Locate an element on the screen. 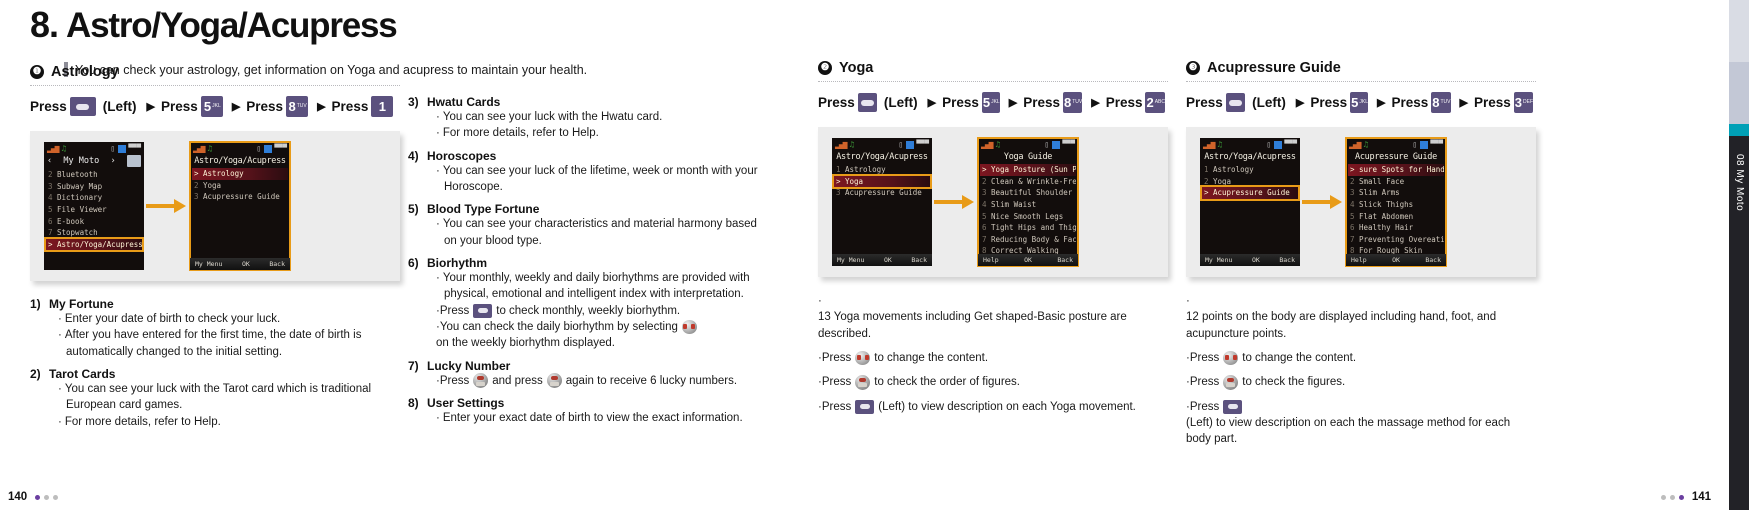  numkey-1: 1 is located at coordinates (382, 106).